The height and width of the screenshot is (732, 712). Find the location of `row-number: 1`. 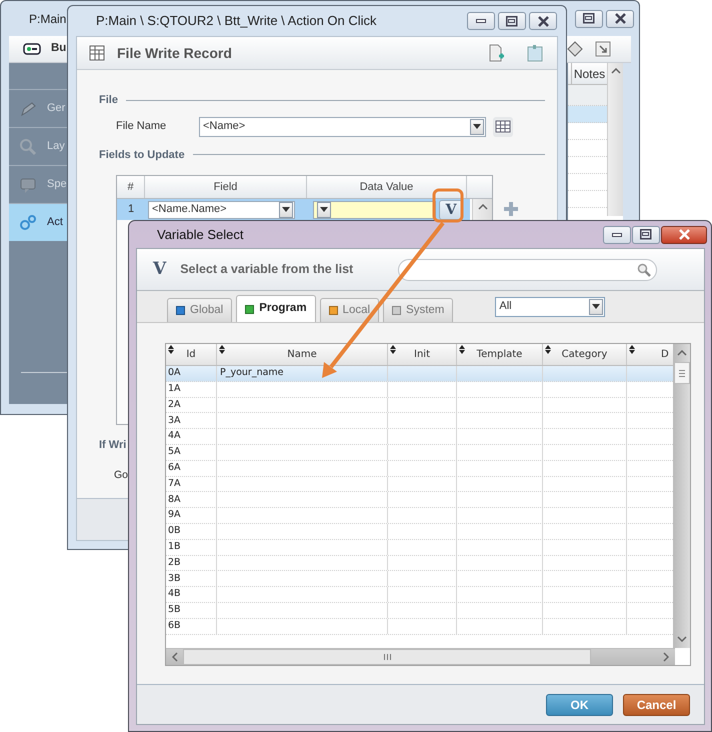

row-number: 1 is located at coordinates (131, 210).